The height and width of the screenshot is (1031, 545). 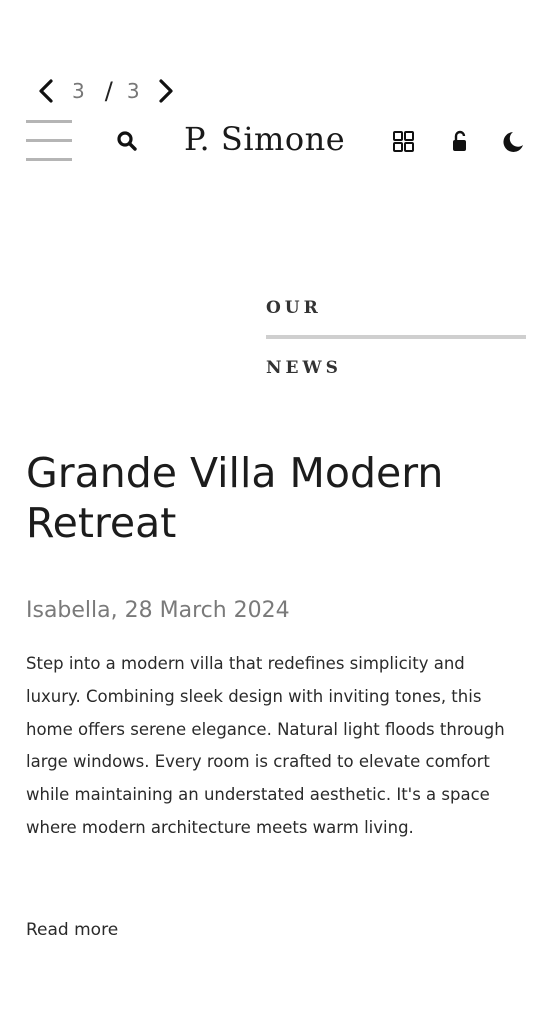 I want to click on search-button, so click(x=127, y=141).